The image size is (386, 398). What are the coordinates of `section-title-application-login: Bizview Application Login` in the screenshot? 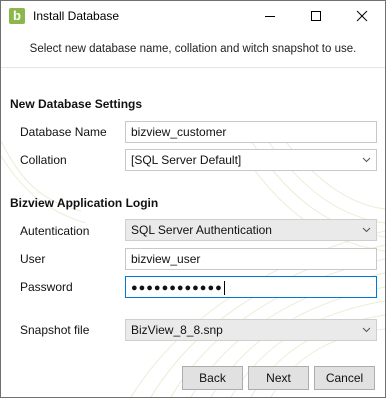 It's located at (84, 203).